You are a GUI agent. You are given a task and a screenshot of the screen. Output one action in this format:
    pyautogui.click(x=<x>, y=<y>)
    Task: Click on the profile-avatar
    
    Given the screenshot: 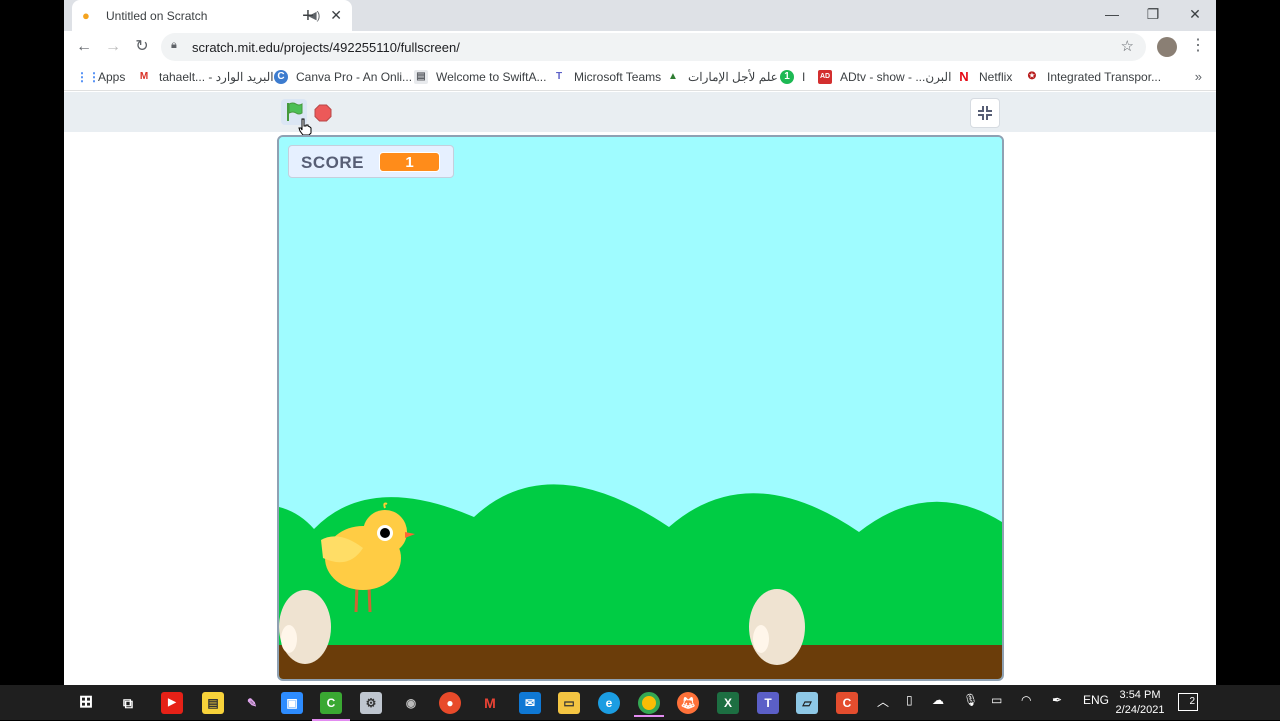 What is the action you would take?
    pyautogui.click(x=1167, y=47)
    